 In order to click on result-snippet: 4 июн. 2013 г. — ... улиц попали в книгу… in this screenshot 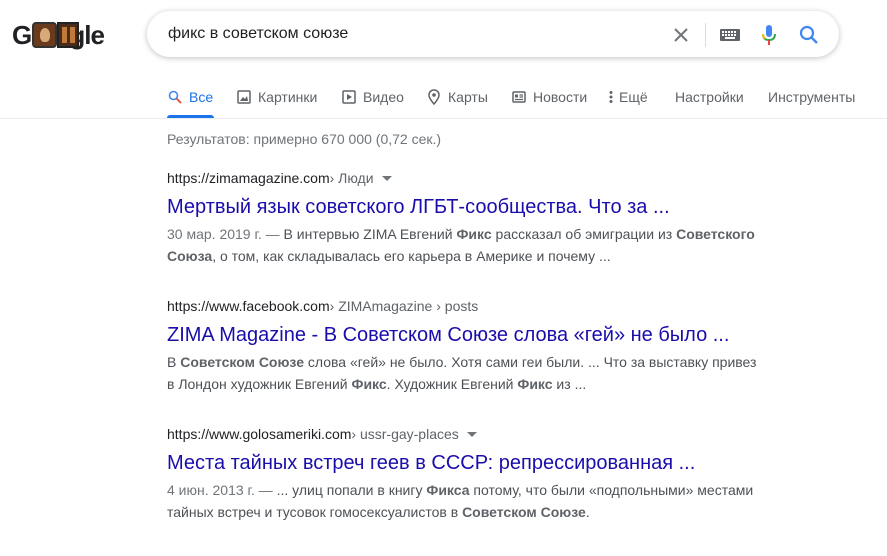, I will do `click(460, 501)`.